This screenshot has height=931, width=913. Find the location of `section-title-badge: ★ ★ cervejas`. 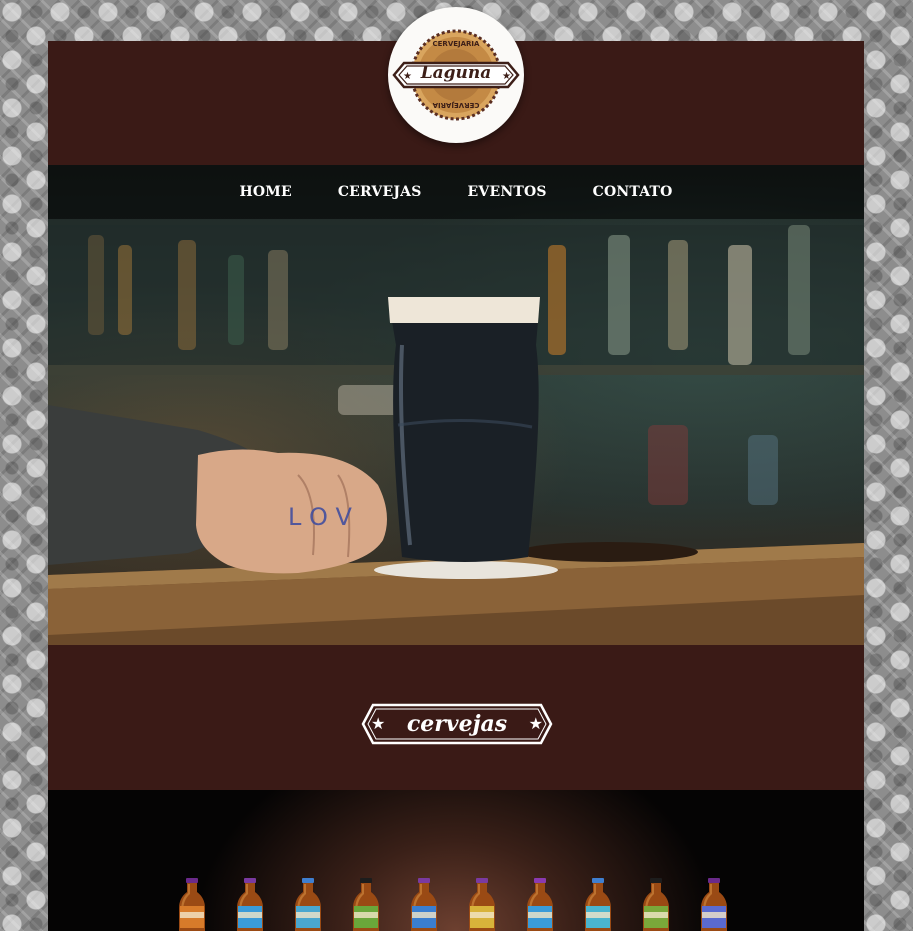

section-title-badge: ★ ★ cervejas is located at coordinates (457, 724).